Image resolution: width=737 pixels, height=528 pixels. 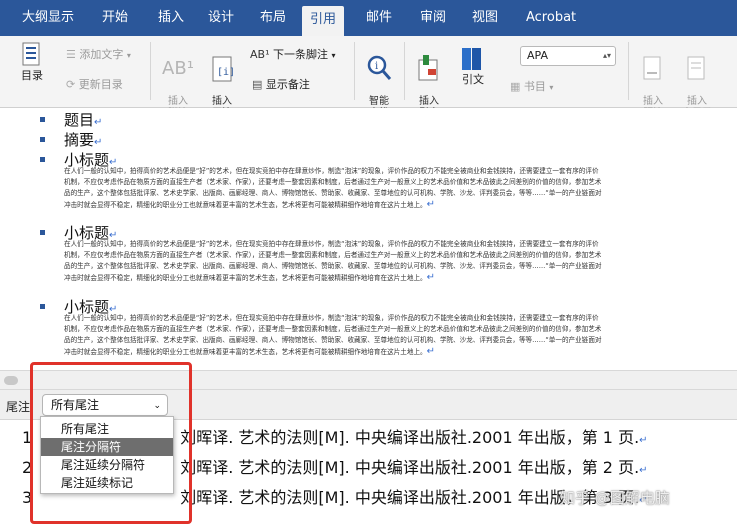 I want to click on add-text-button: ☰ 添加文字 ▾, so click(x=98, y=55).